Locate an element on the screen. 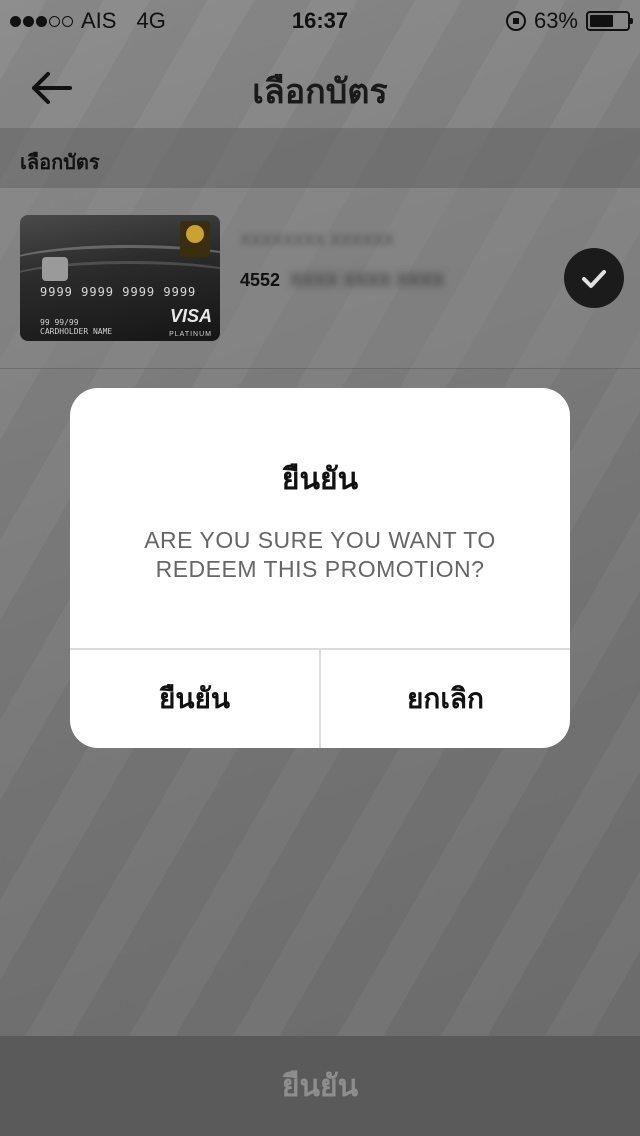 The width and height of the screenshot is (640, 1136). dialog-confirm-button: ยืนยัน is located at coordinates (194, 699).